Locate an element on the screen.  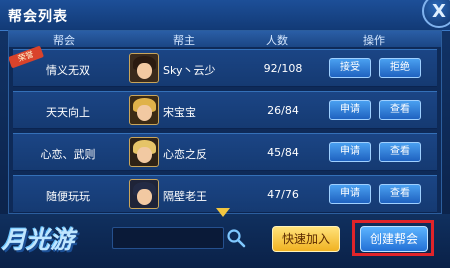
header-guild: 帮会 is located at coordinates (64, 40).